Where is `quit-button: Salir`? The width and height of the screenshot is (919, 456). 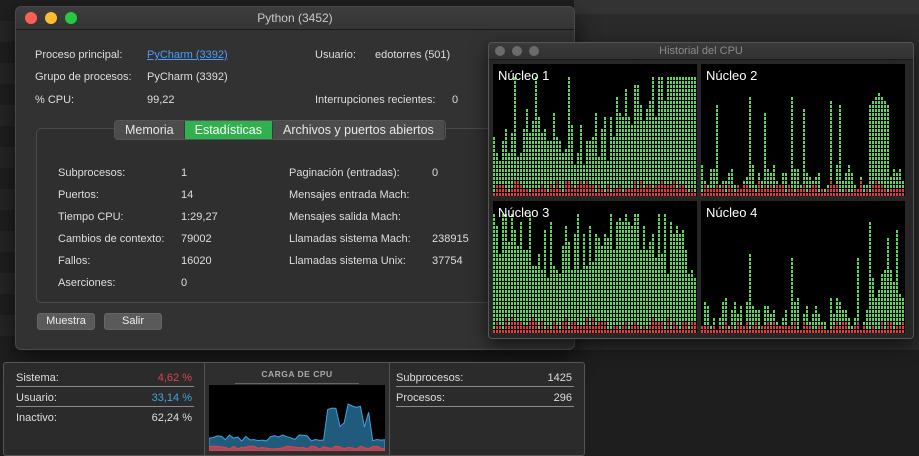
quit-button: Salir is located at coordinates (133, 321).